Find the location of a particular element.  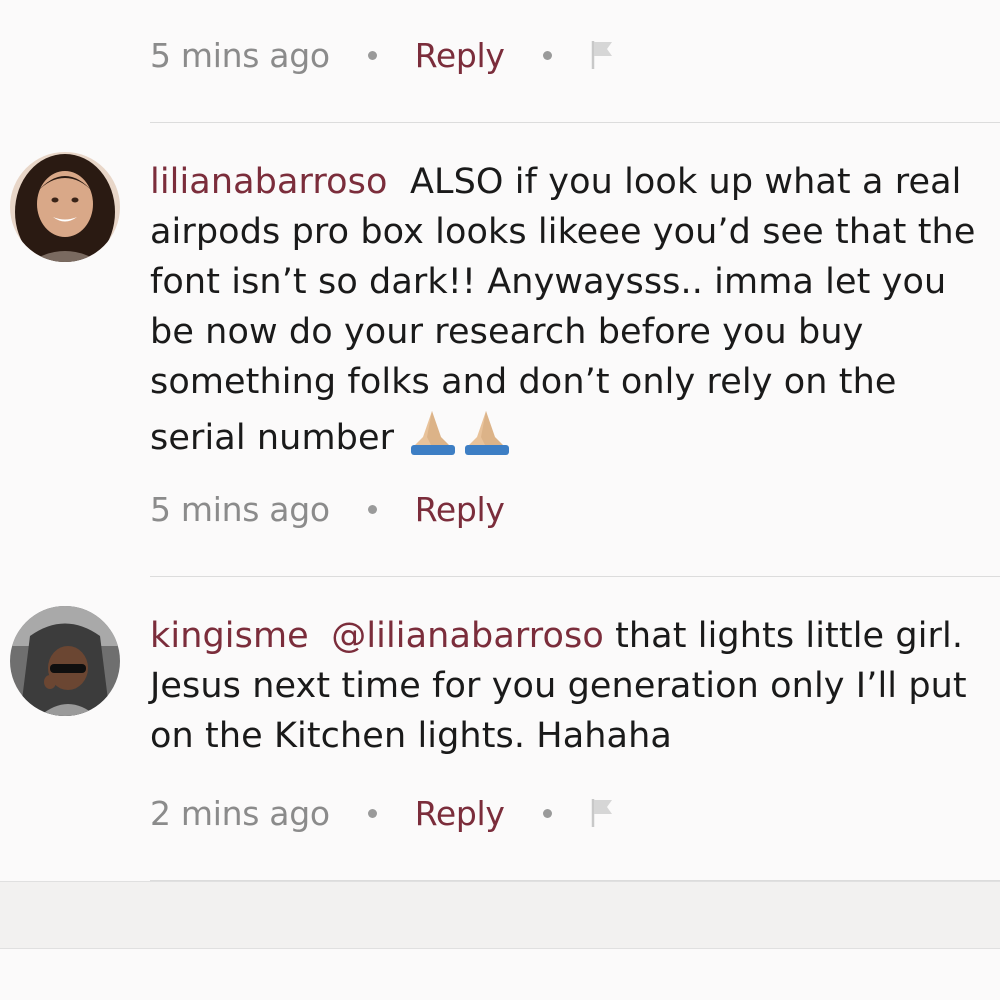

username-link: lilianabarroso is located at coordinates (269, 182).